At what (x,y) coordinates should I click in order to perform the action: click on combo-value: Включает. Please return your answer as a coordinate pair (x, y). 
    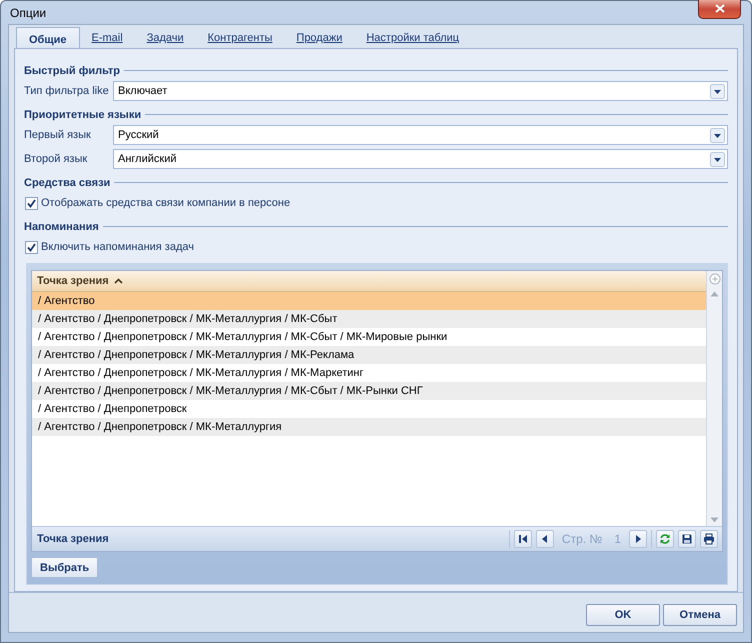
    Looking at the image, I should click on (142, 91).